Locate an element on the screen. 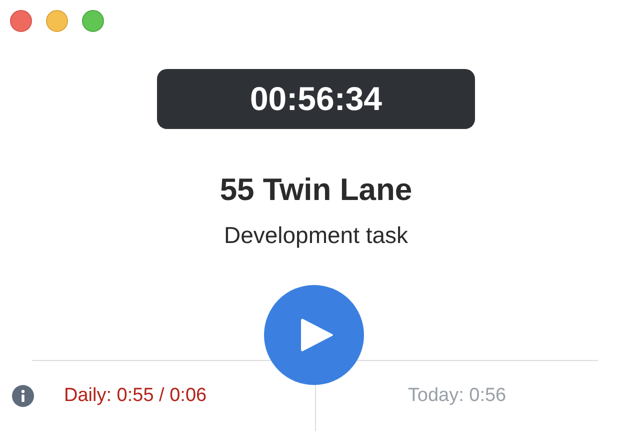 The image size is (632, 442). task-title: 55 Twin Lane is located at coordinates (316, 190).